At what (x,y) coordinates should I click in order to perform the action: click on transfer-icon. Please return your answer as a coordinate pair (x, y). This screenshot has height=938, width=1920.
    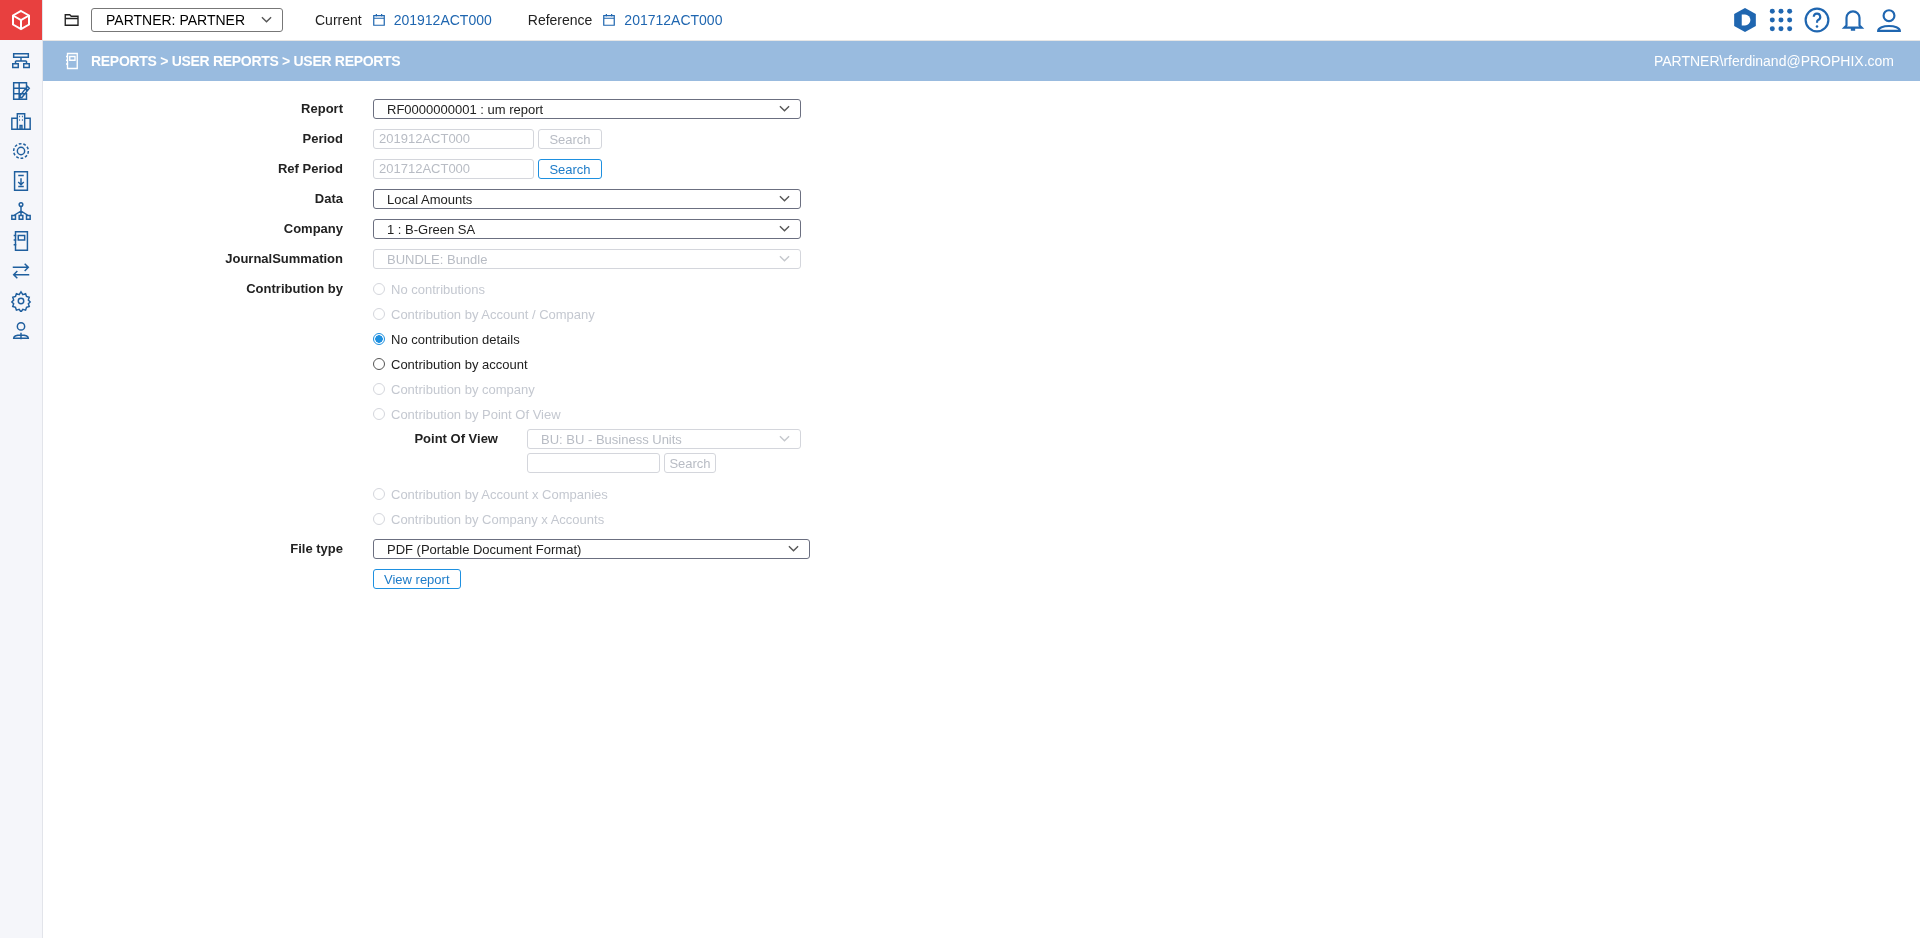
    Looking at the image, I should click on (21, 271).